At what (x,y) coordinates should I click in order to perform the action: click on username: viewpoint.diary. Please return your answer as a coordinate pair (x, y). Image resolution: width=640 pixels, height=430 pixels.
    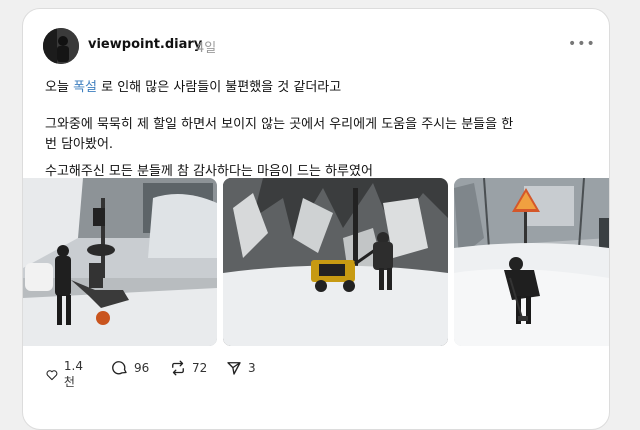
    Looking at the image, I should click on (145, 44).